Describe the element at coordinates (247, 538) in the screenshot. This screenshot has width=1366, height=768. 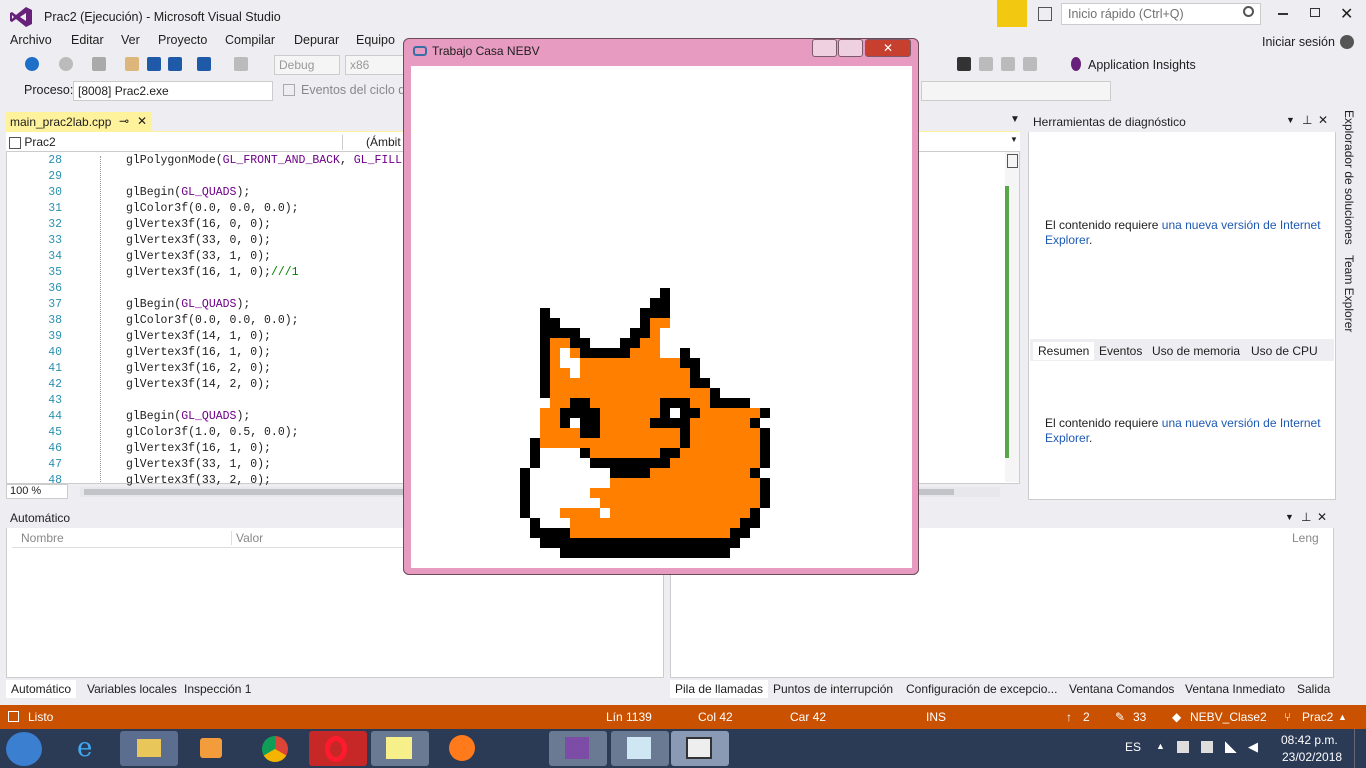
I see `column-value: Valor` at that location.